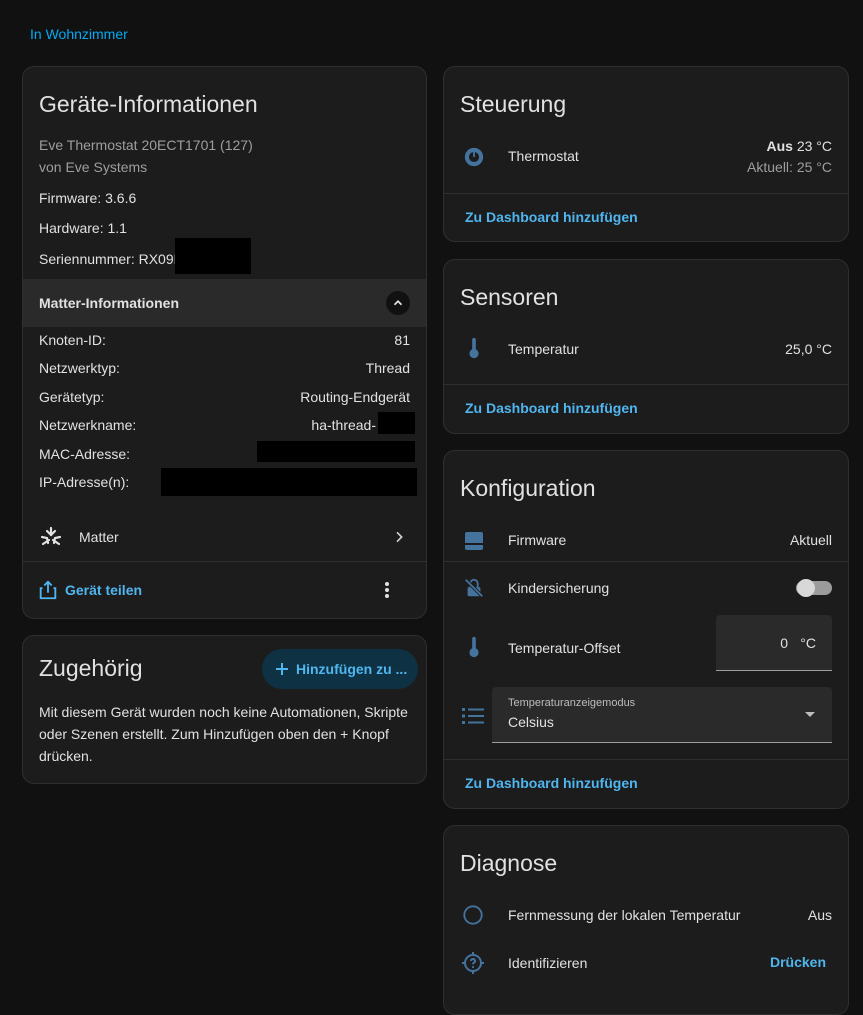 This screenshot has height=1015, width=863. I want to click on matter-row-value: 81, so click(402, 340).